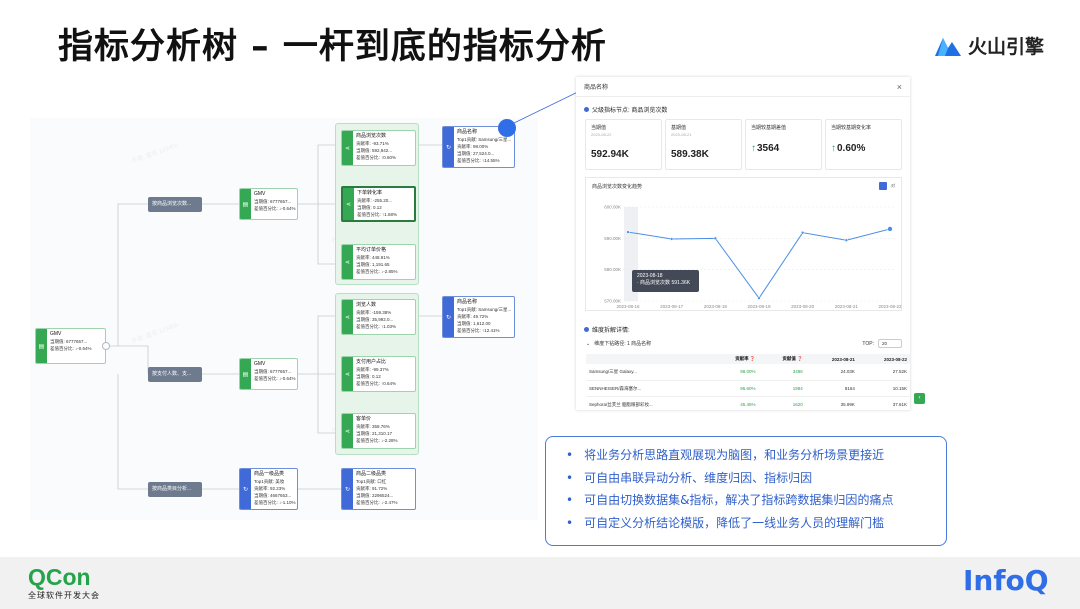 The width and height of the screenshot is (1080, 609). What do you see at coordinates (332, 47) in the screenshot?
I see `slide-title: 指标分析树 – 一杆到底的指标分析` at bounding box center [332, 47].